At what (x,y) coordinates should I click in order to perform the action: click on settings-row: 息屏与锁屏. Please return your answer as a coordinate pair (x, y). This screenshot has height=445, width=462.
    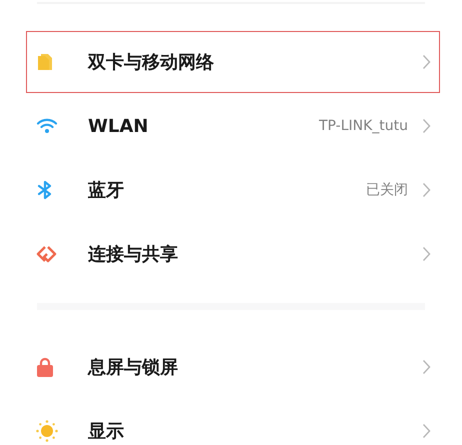
    Looking at the image, I should click on (233, 367).